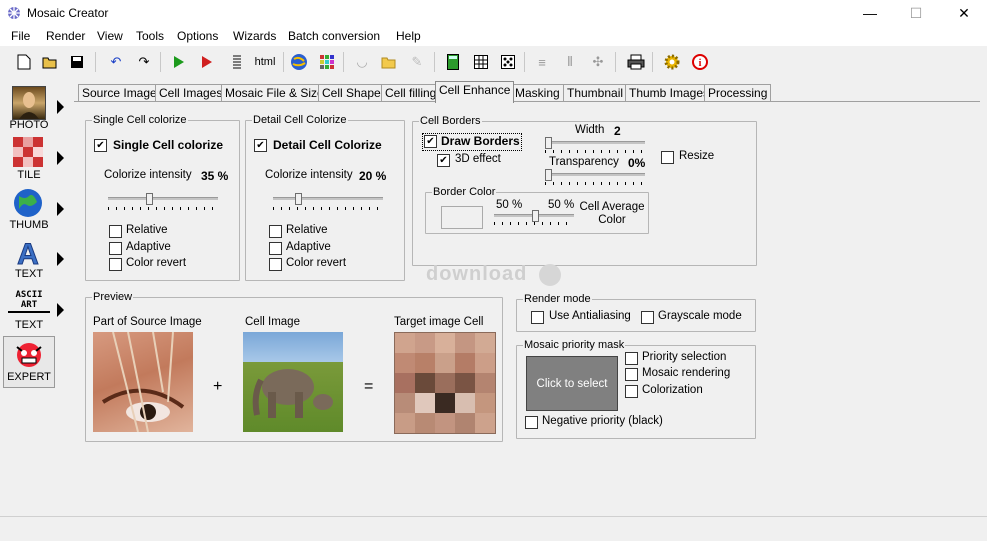 The width and height of the screenshot is (987, 541). What do you see at coordinates (647, 317) in the screenshot?
I see `grayscale-checkbox` at bounding box center [647, 317].